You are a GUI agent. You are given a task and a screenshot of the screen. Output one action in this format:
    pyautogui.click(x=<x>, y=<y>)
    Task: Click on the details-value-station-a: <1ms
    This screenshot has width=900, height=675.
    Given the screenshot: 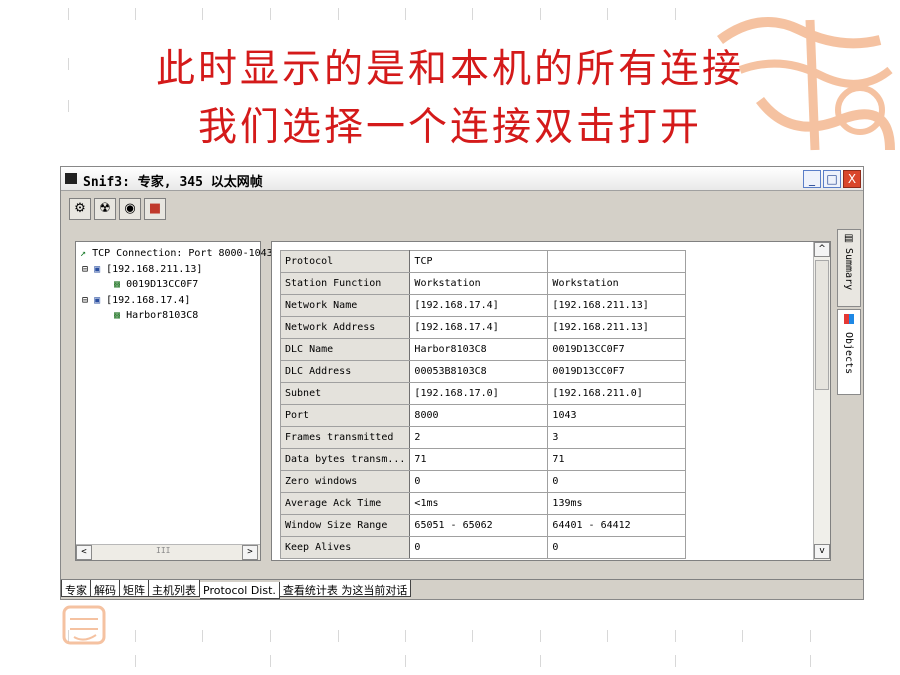 What is the action you would take?
    pyautogui.click(x=479, y=503)
    